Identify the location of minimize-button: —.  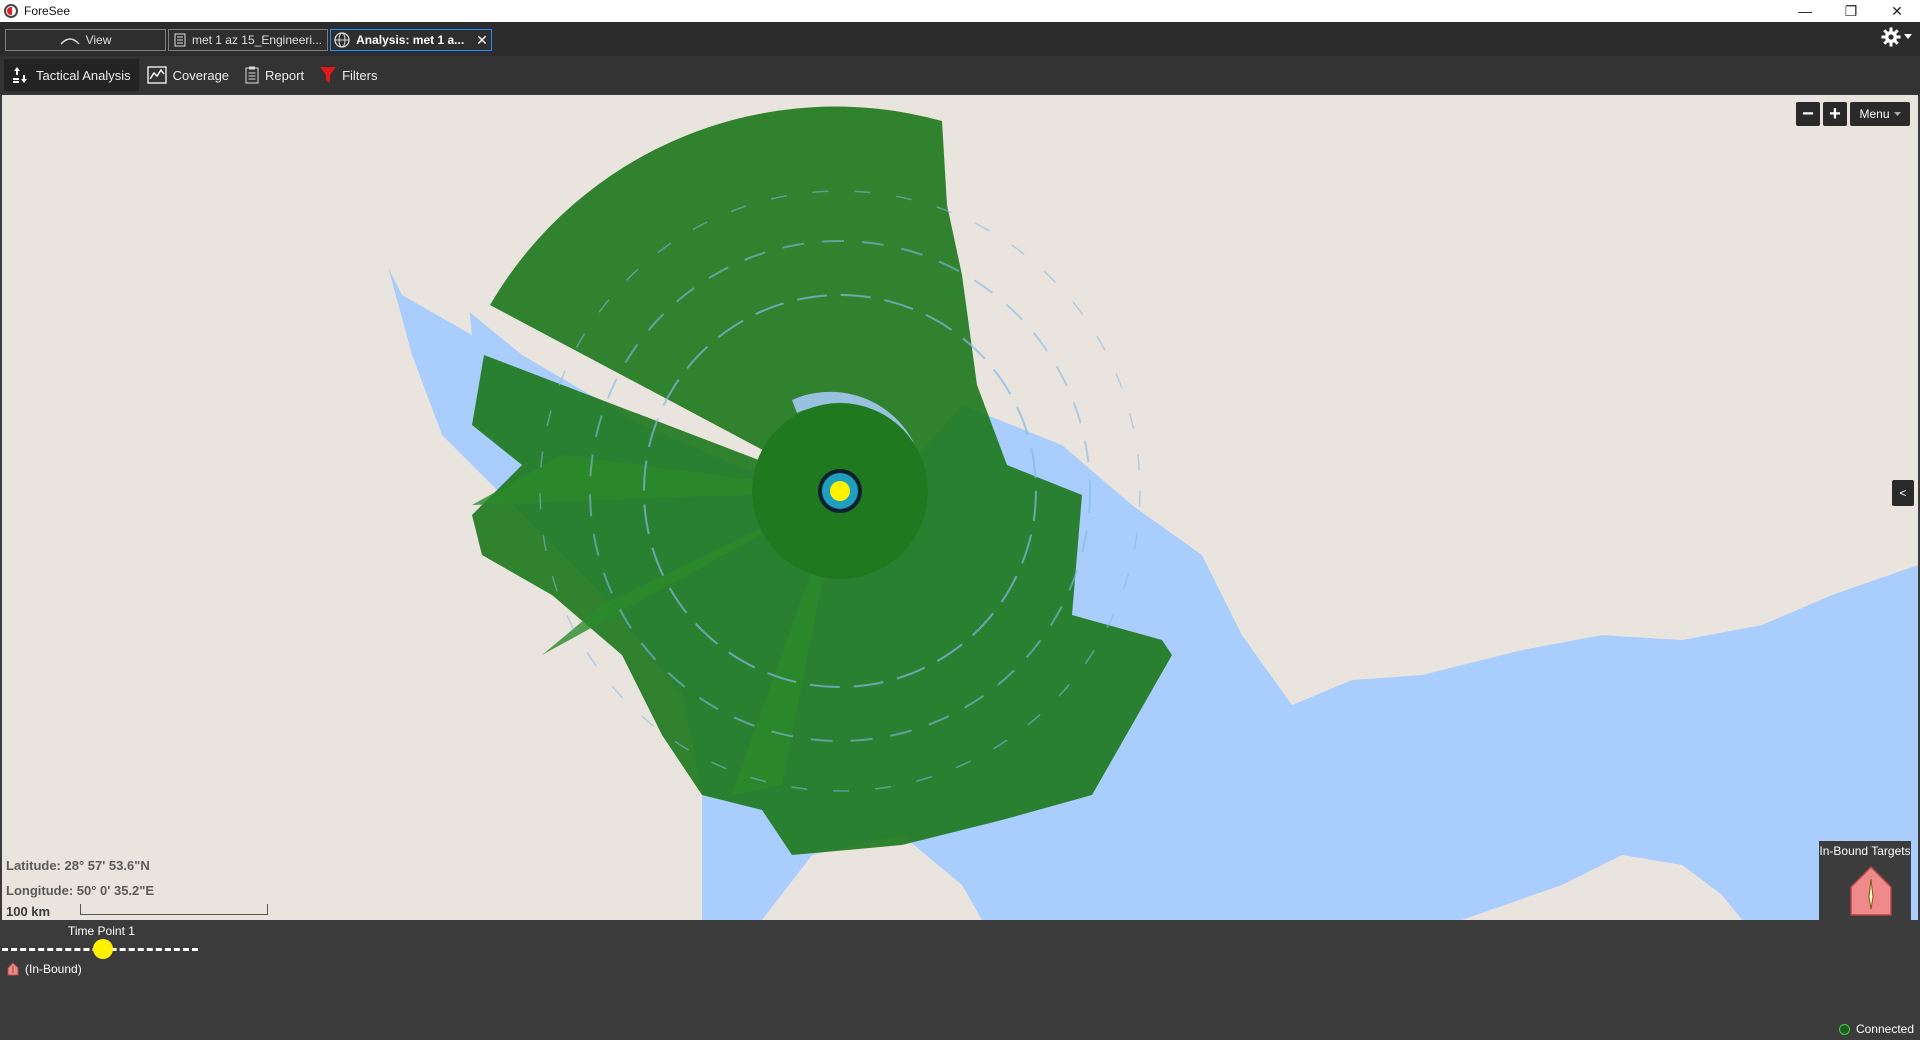
(1805, 11).